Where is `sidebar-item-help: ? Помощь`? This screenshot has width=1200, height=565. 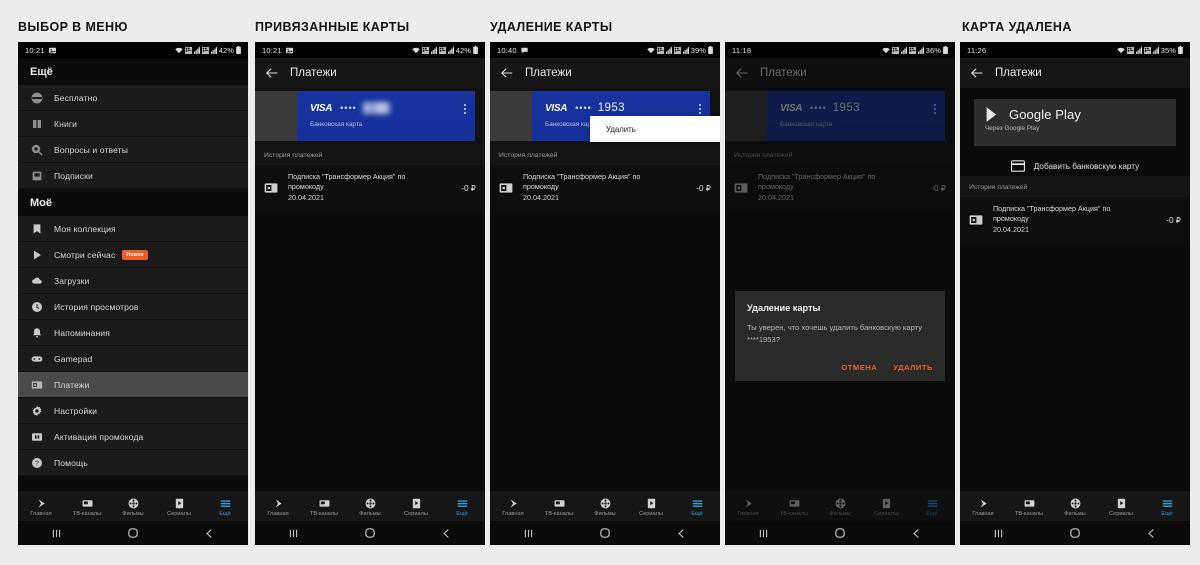
sidebar-item-help: ? Помощь is located at coordinates (133, 463).